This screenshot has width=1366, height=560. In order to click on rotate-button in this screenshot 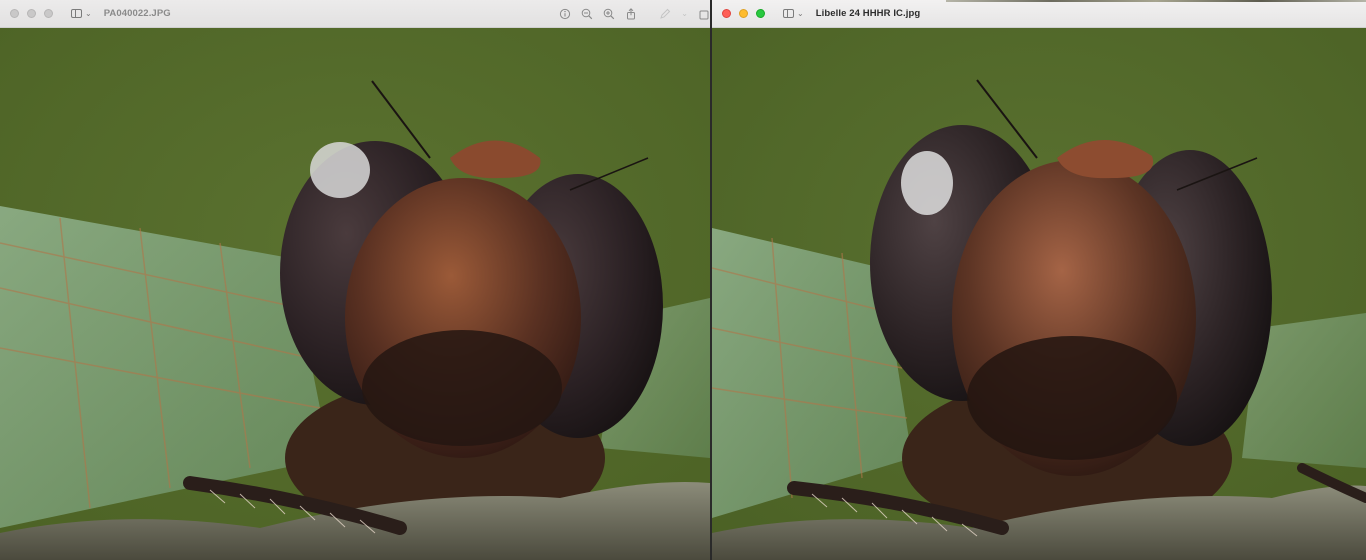, I will do `click(704, 14)`.